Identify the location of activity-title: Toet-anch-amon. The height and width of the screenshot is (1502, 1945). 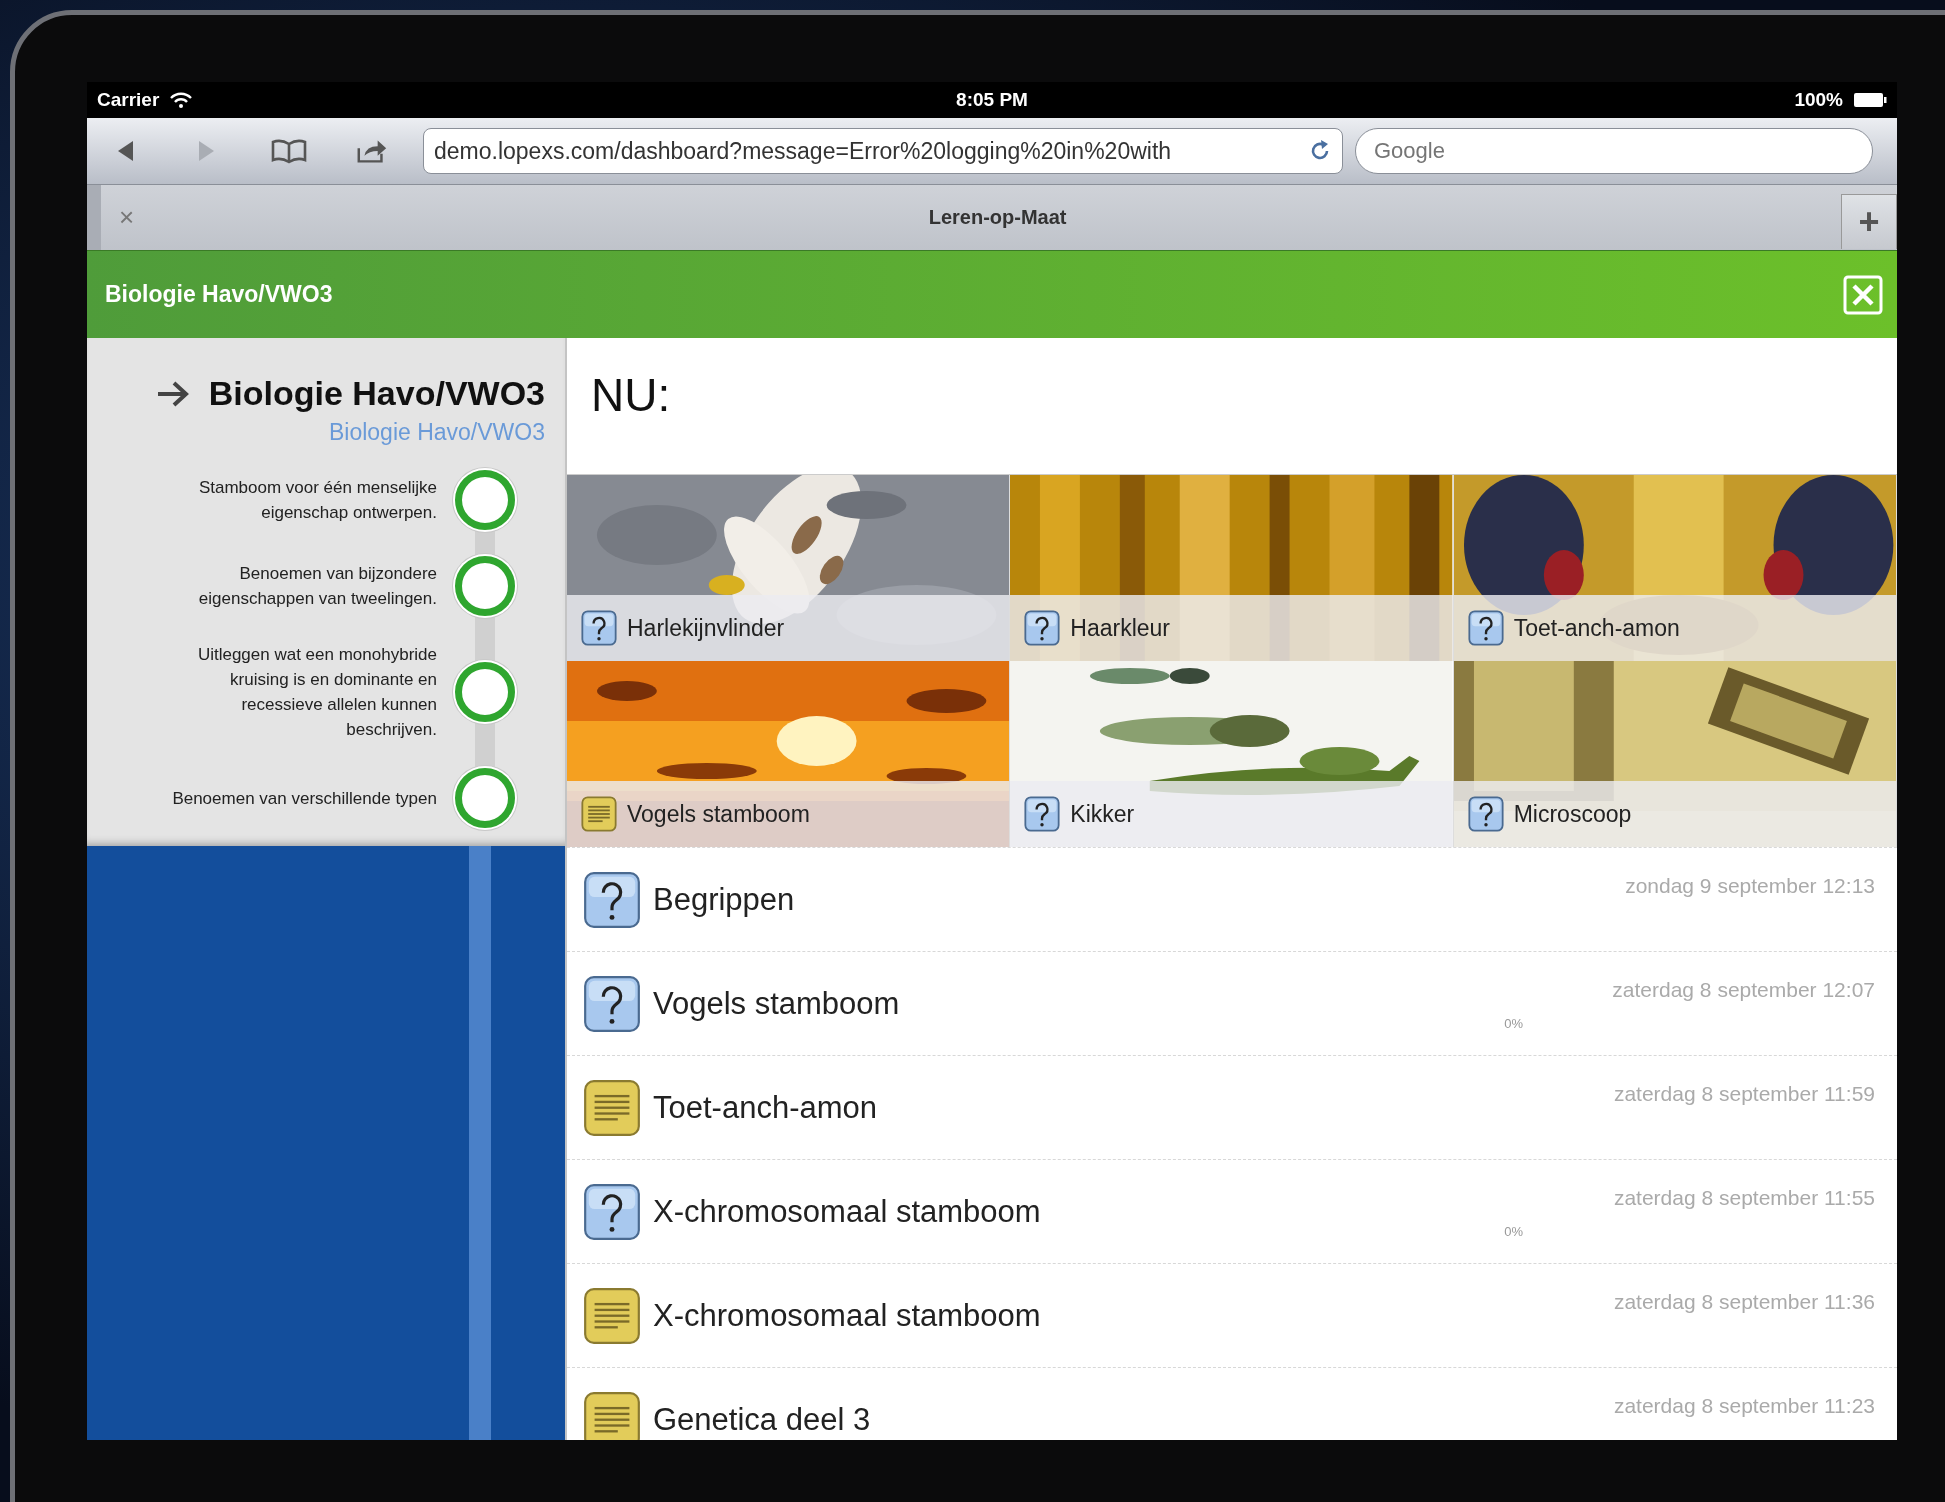
(765, 1107).